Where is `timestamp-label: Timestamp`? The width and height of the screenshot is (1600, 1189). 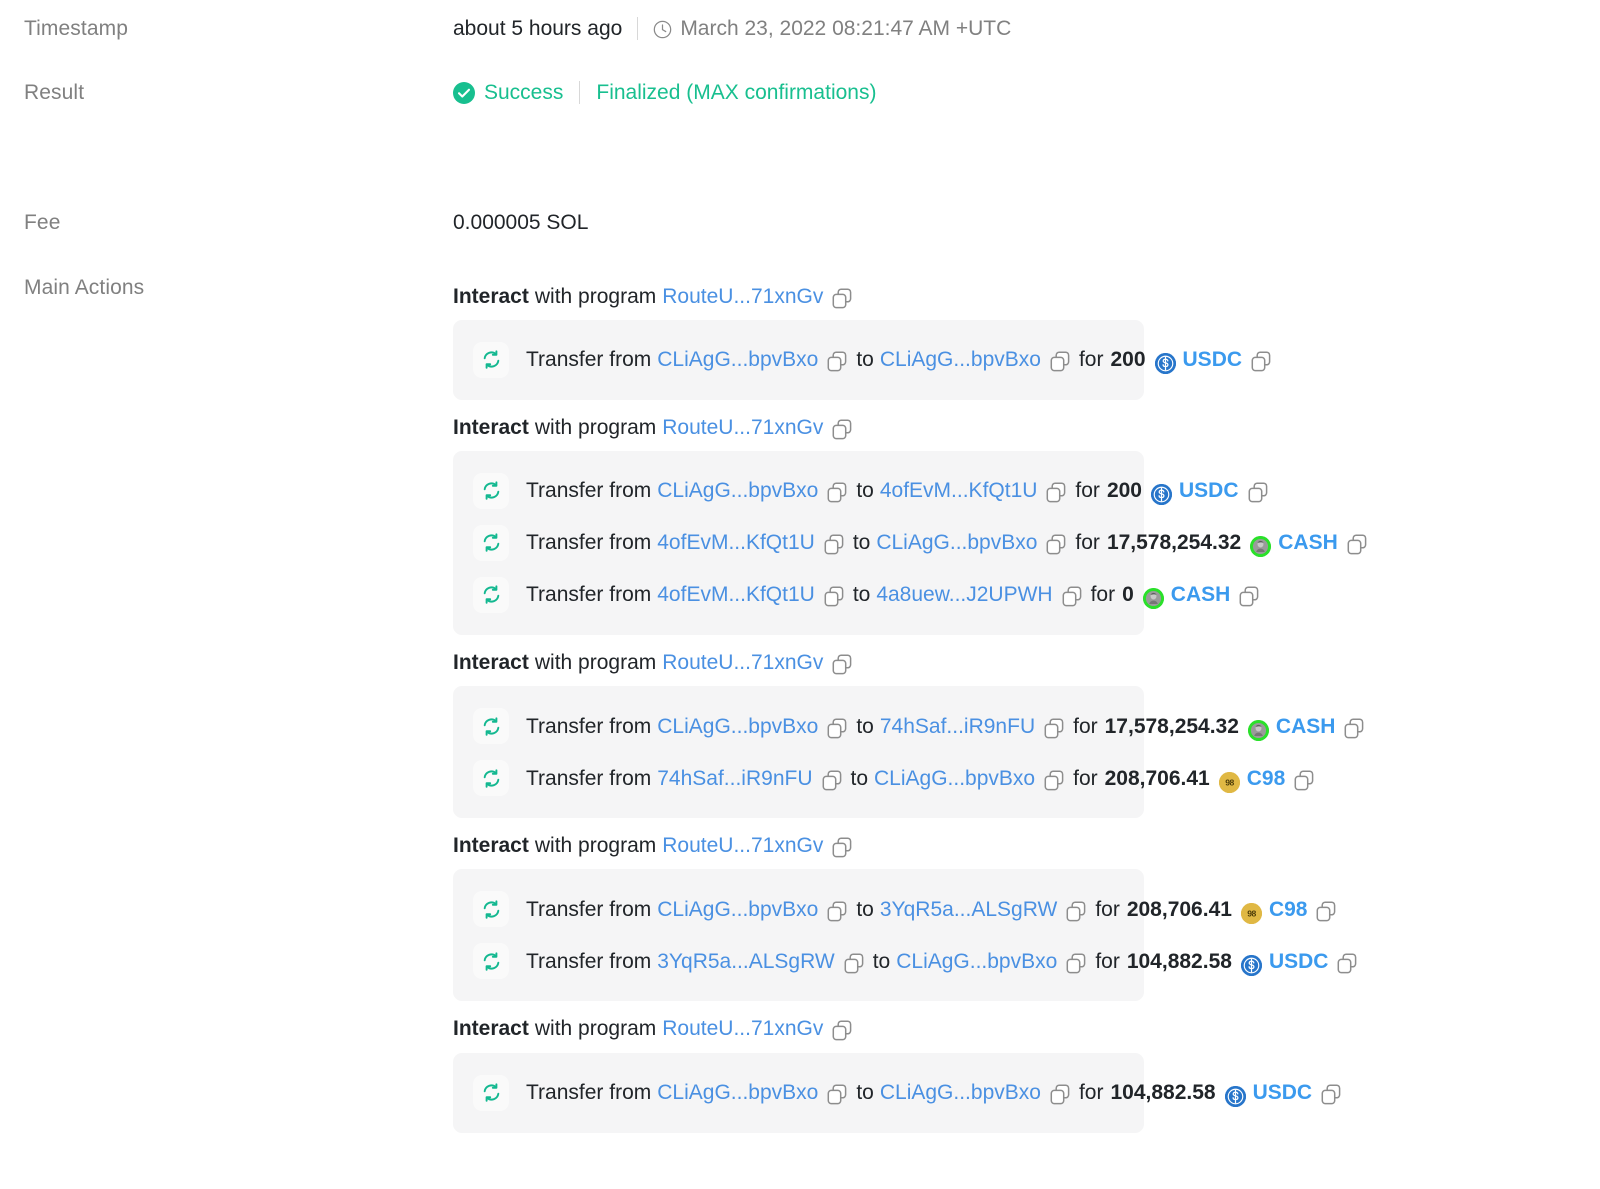
timestamp-label: Timestamp is located at coordinates (76, 28).